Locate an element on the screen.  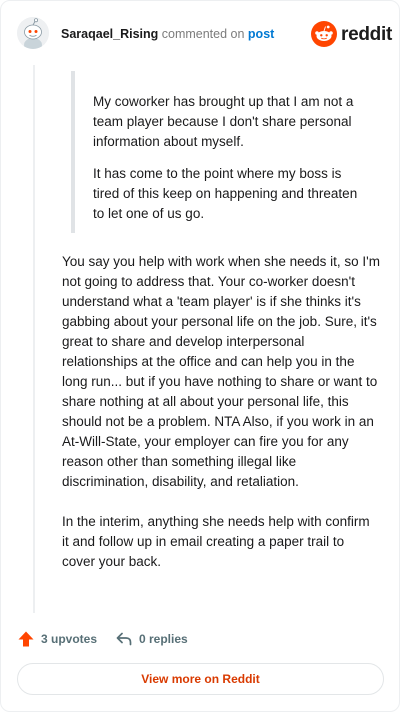
upvote-count: 3 upvotes is located at coordinates (69, 639).